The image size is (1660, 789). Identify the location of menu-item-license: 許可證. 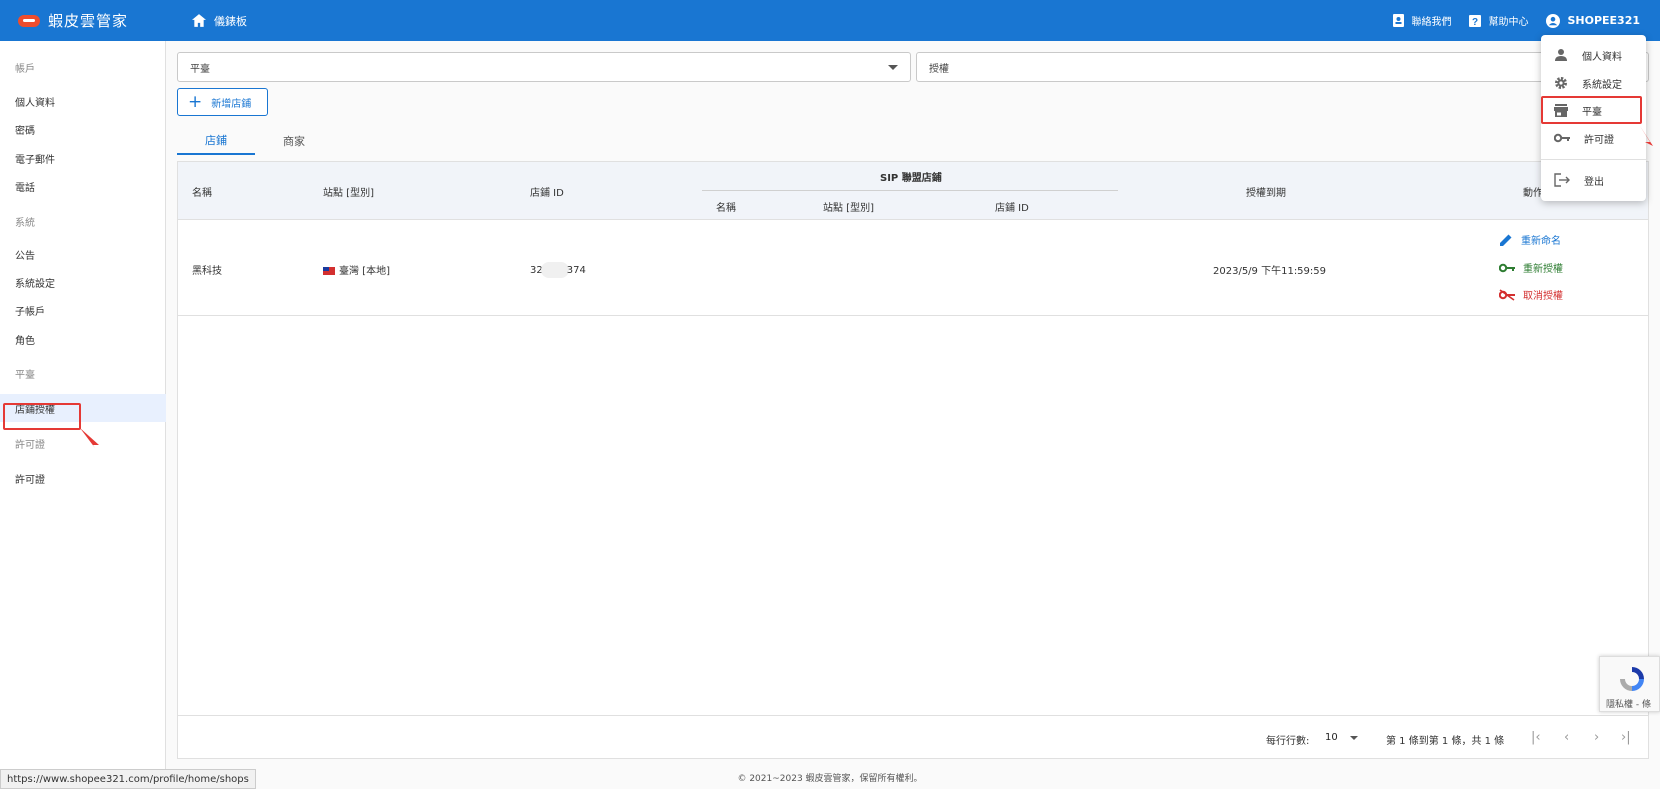
(1593, 138).